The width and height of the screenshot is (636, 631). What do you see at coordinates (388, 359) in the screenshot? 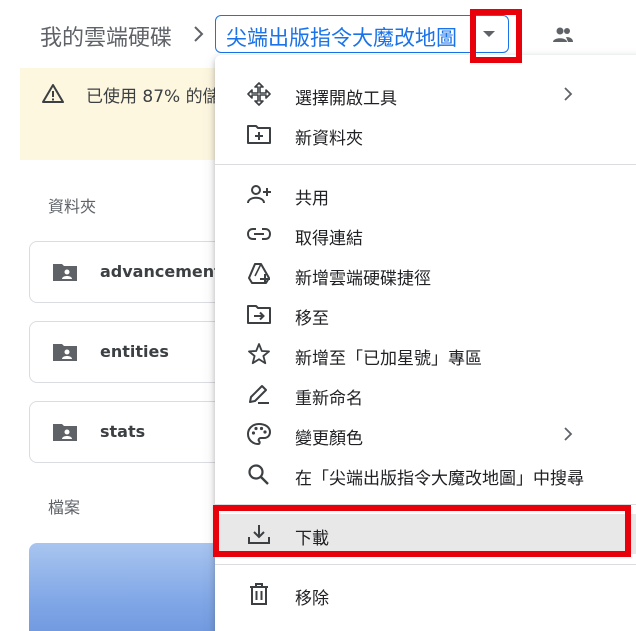
I see `menu-item-label: 新增至「已加星號」專區` at bounding box center [388, 359].